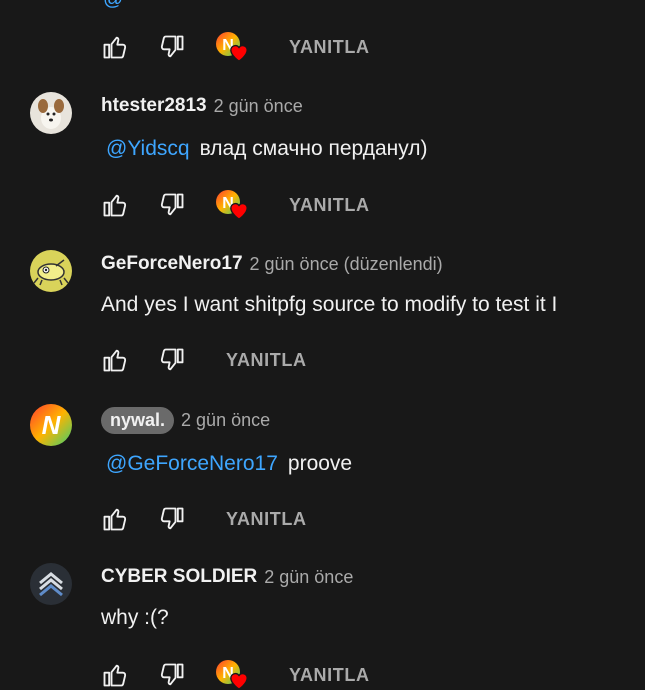 This screenshot has width=645, height=690. I want to click on comment-header: nywal. 2 gün önce, so click(185, 420).